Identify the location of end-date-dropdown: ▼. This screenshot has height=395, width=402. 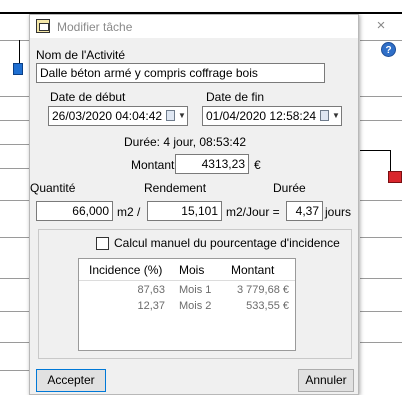
(329, 116).